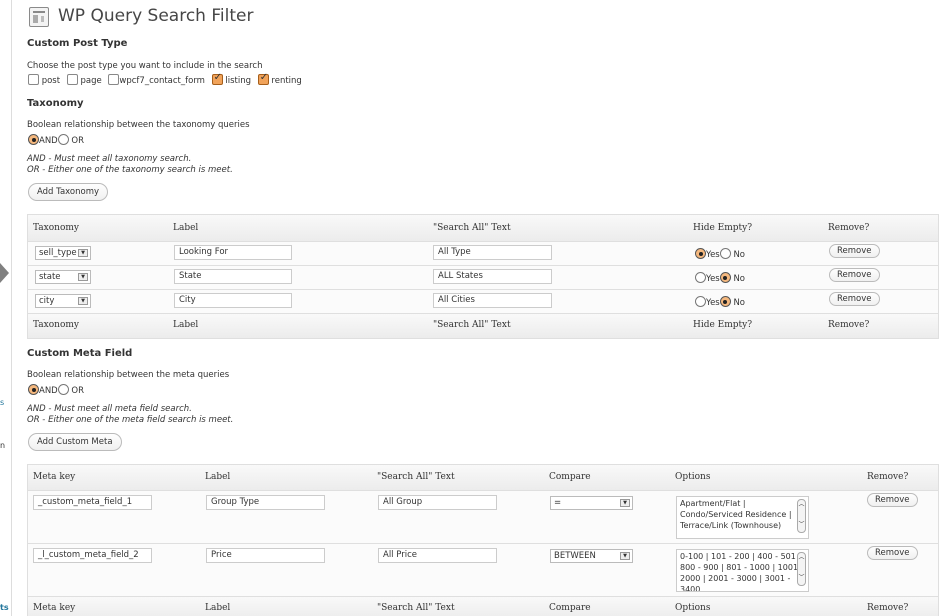 The width and height of the screenshot is (946, 616). What do you see at coordinates (54, 608) in the screenshot?
I see `column-footer: Meta key` at bounding box center [54, 608].